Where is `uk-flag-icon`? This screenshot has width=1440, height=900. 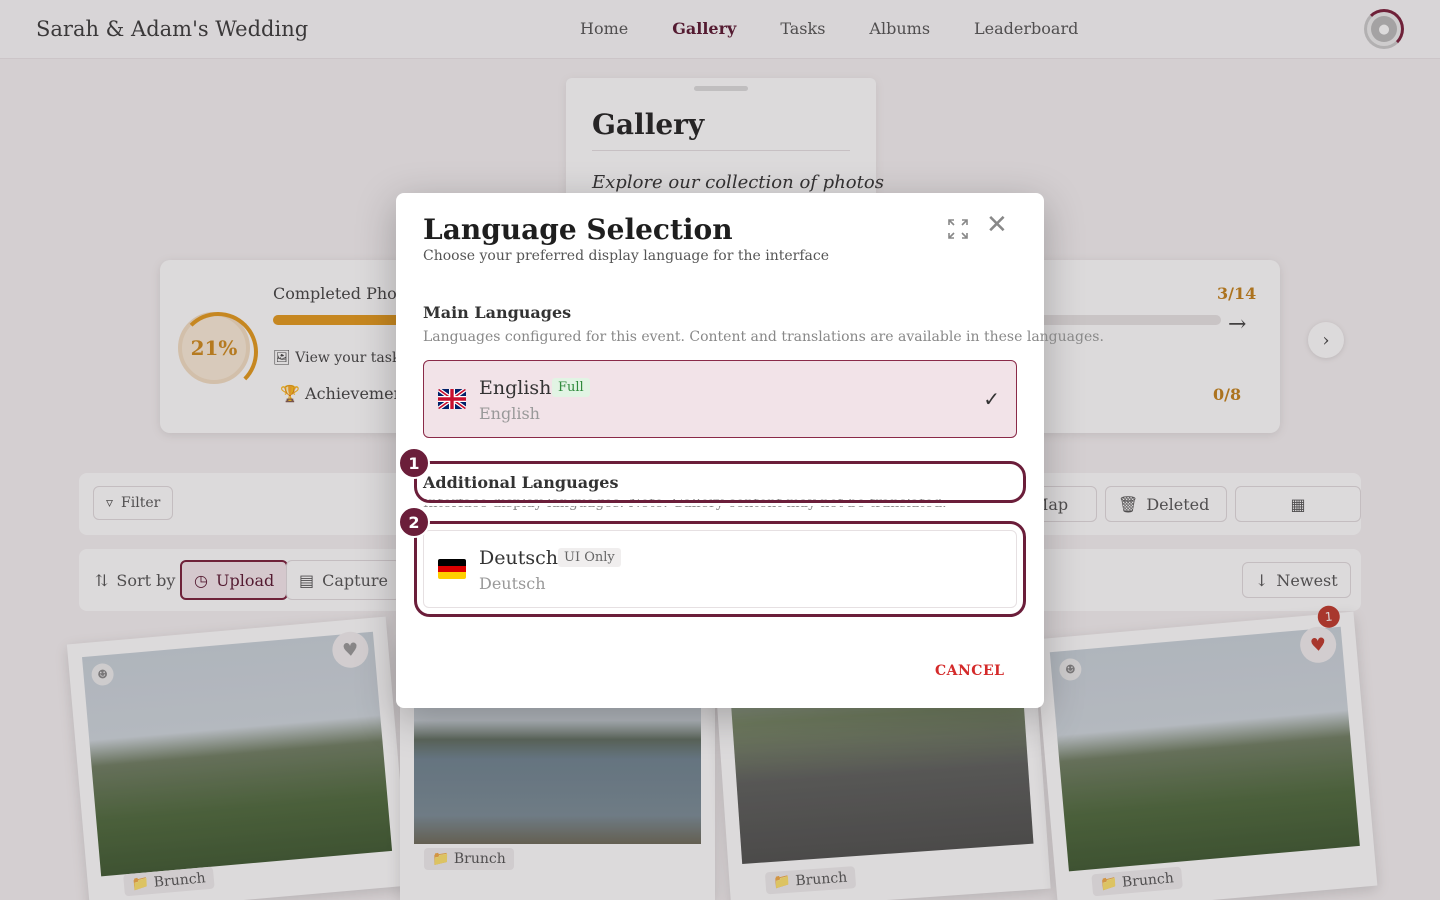 uk-flag-icon is located at coordinates (452, 399).